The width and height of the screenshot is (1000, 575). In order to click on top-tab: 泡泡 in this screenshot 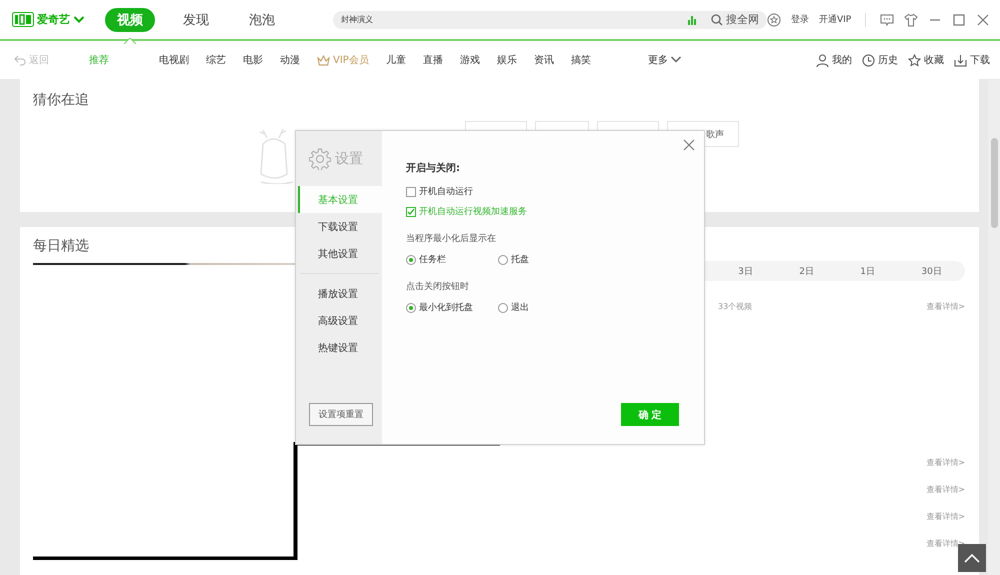, I will do `click(262, 20)`.